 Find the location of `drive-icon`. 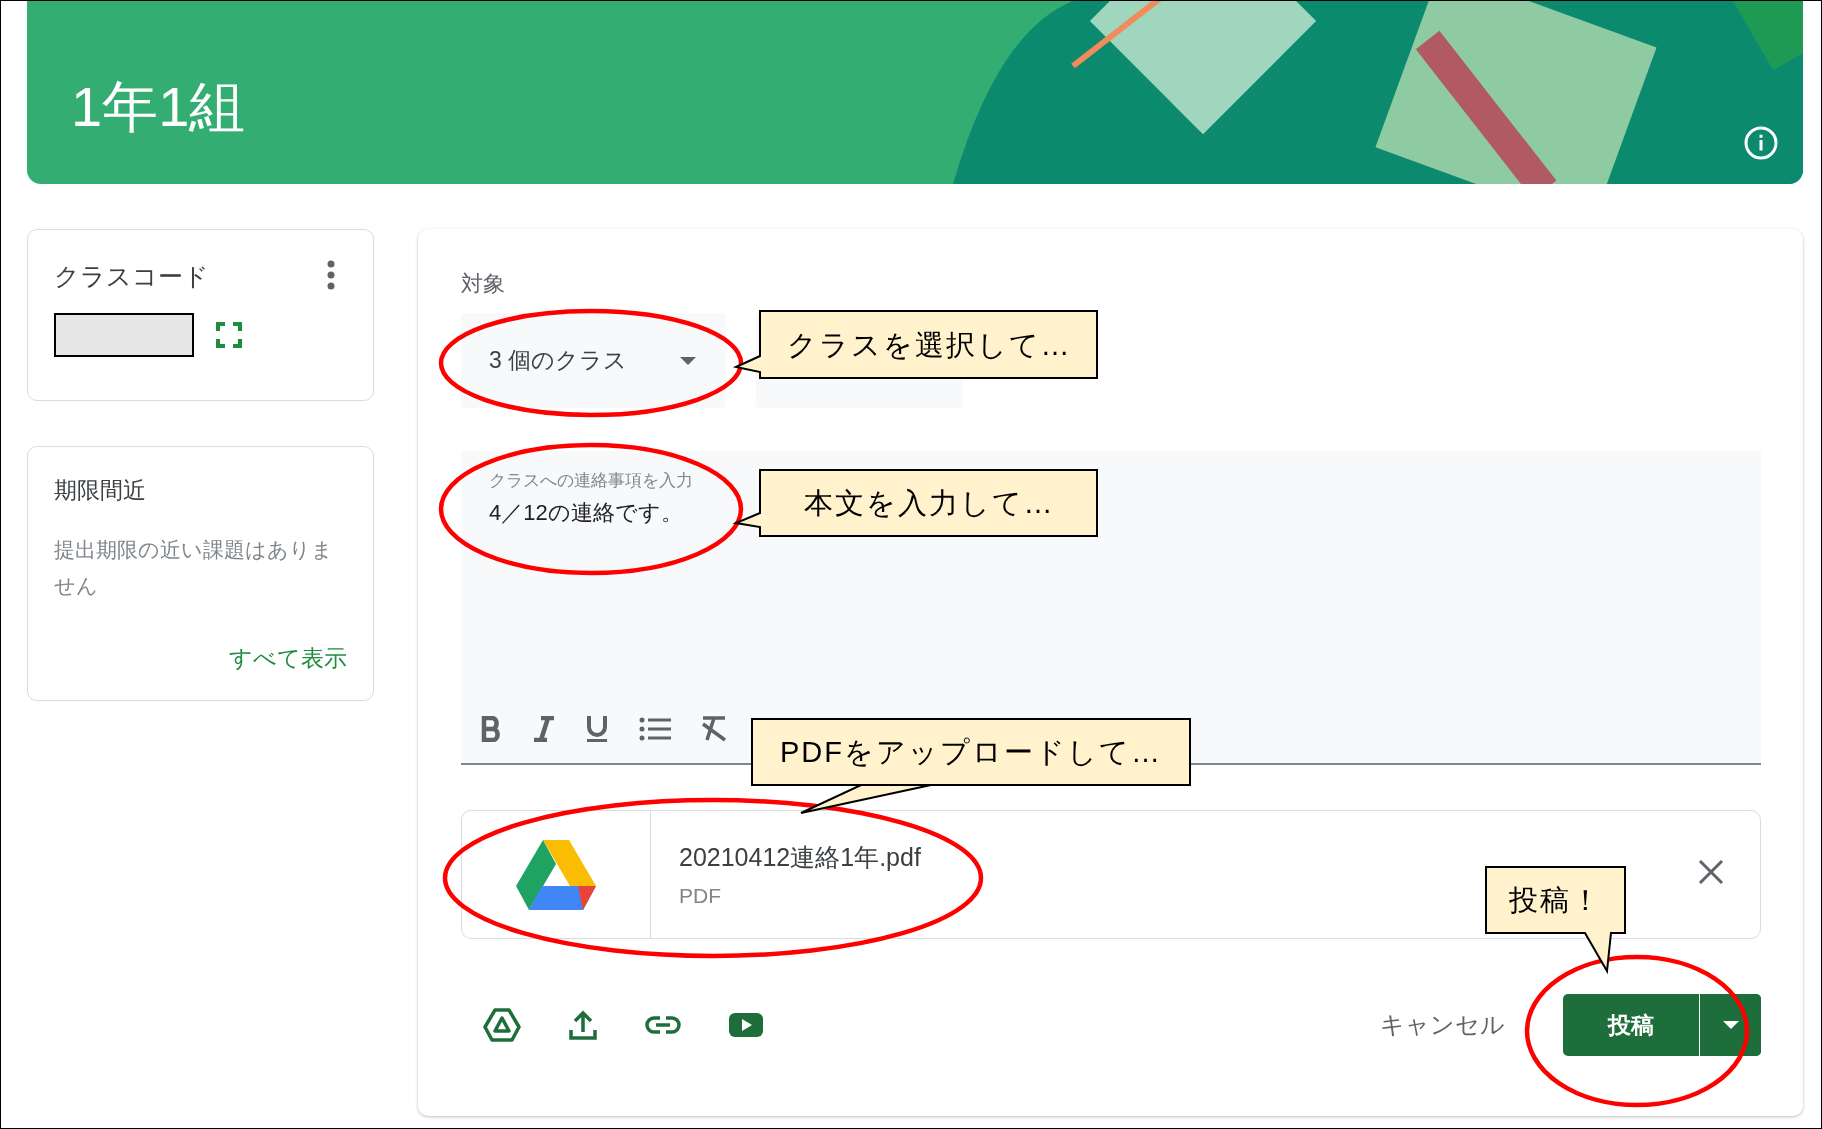

drive-icon is located at coordinates (502, 1025).